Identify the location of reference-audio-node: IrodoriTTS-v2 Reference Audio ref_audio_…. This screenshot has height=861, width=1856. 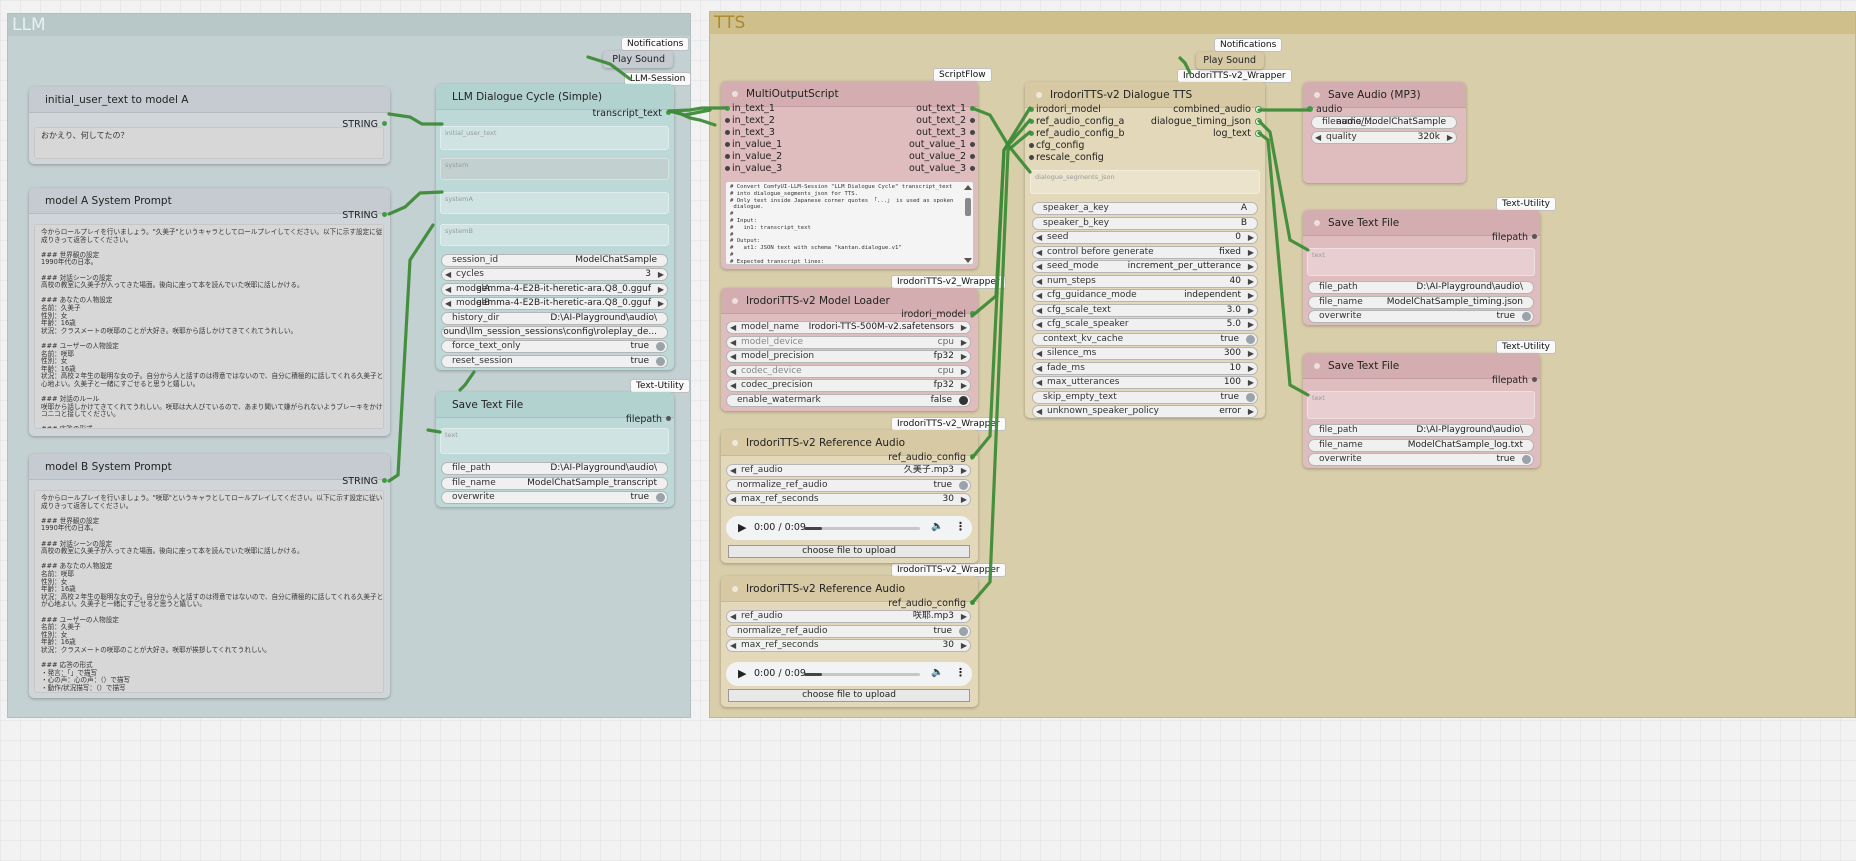
(849, 641).